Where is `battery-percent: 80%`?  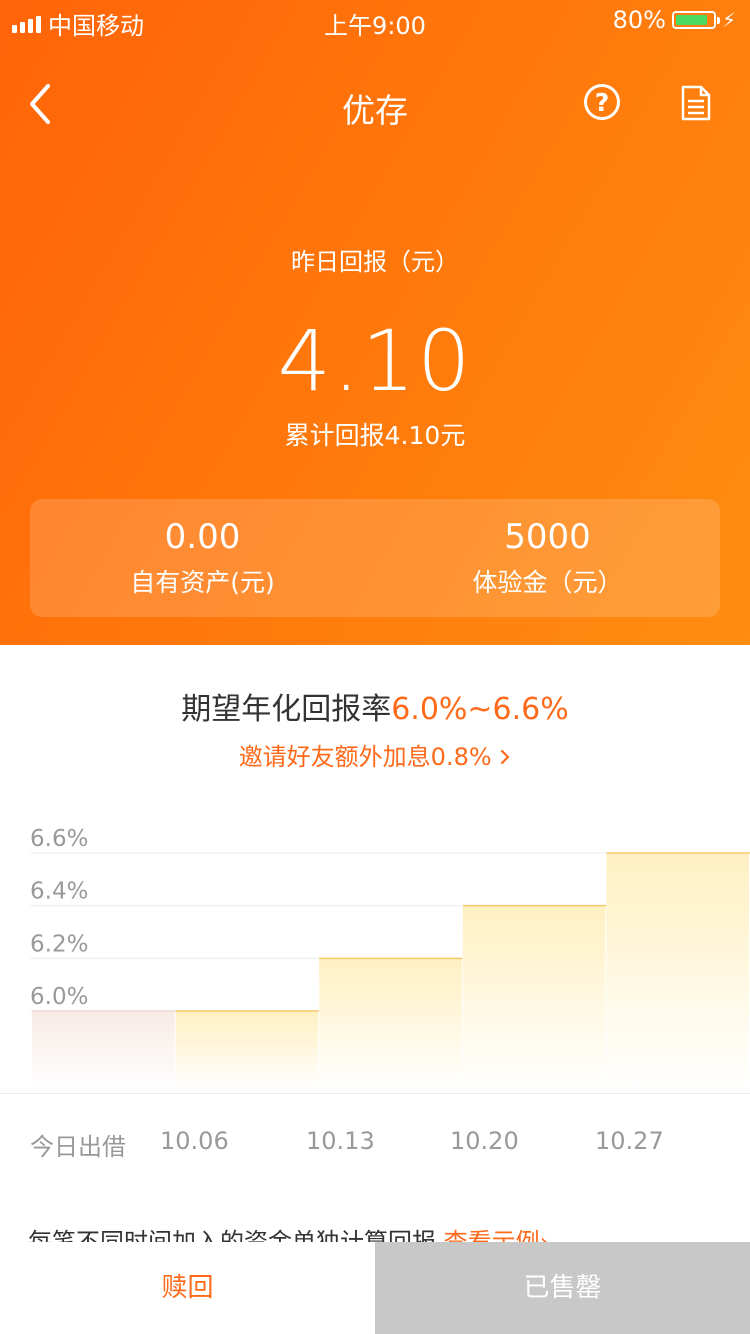
battery-percent: 80% is located at coordinates (639, 20).